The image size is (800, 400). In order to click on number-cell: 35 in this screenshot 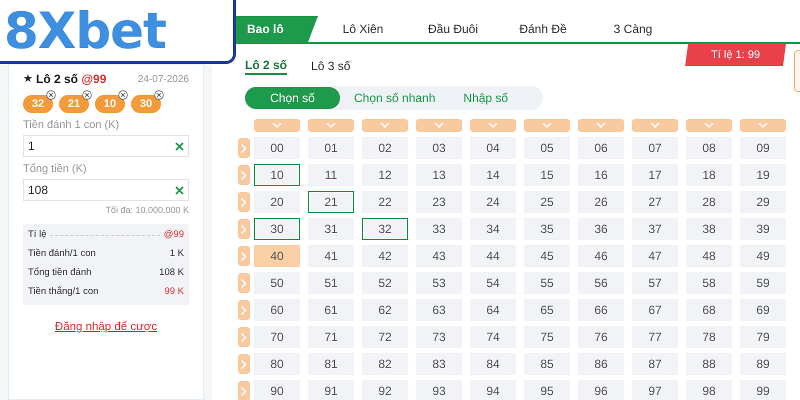, I will do `click(547, 229)`.